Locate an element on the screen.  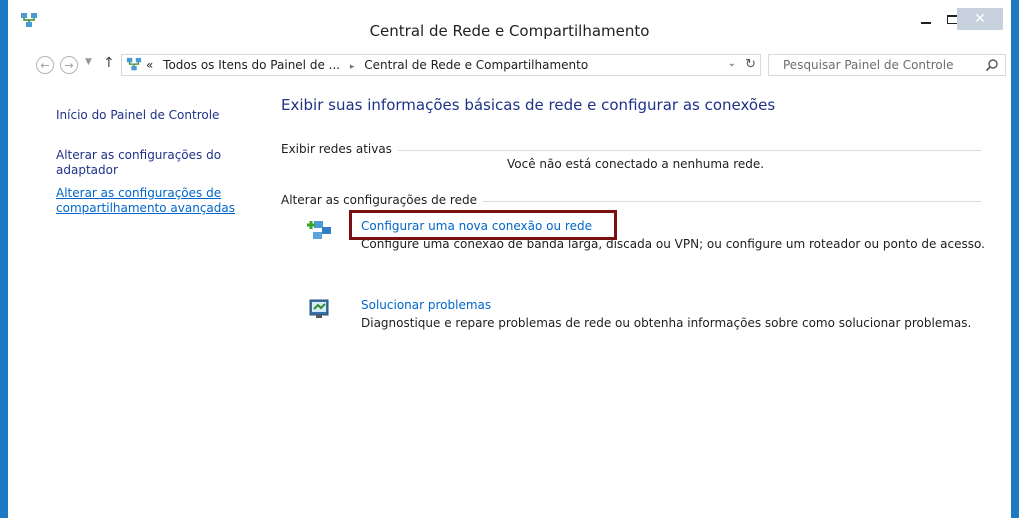
maximize-icon is located at coordinates (952, 19).